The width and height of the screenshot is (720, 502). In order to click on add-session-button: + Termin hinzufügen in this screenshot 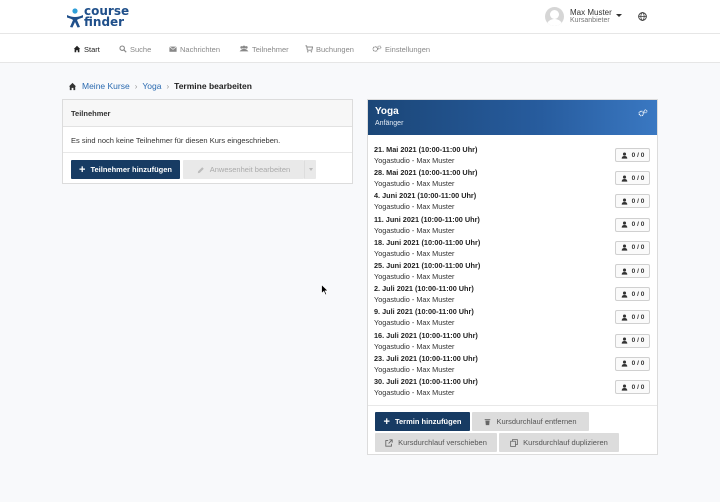, I will do `click(422, 421)`.